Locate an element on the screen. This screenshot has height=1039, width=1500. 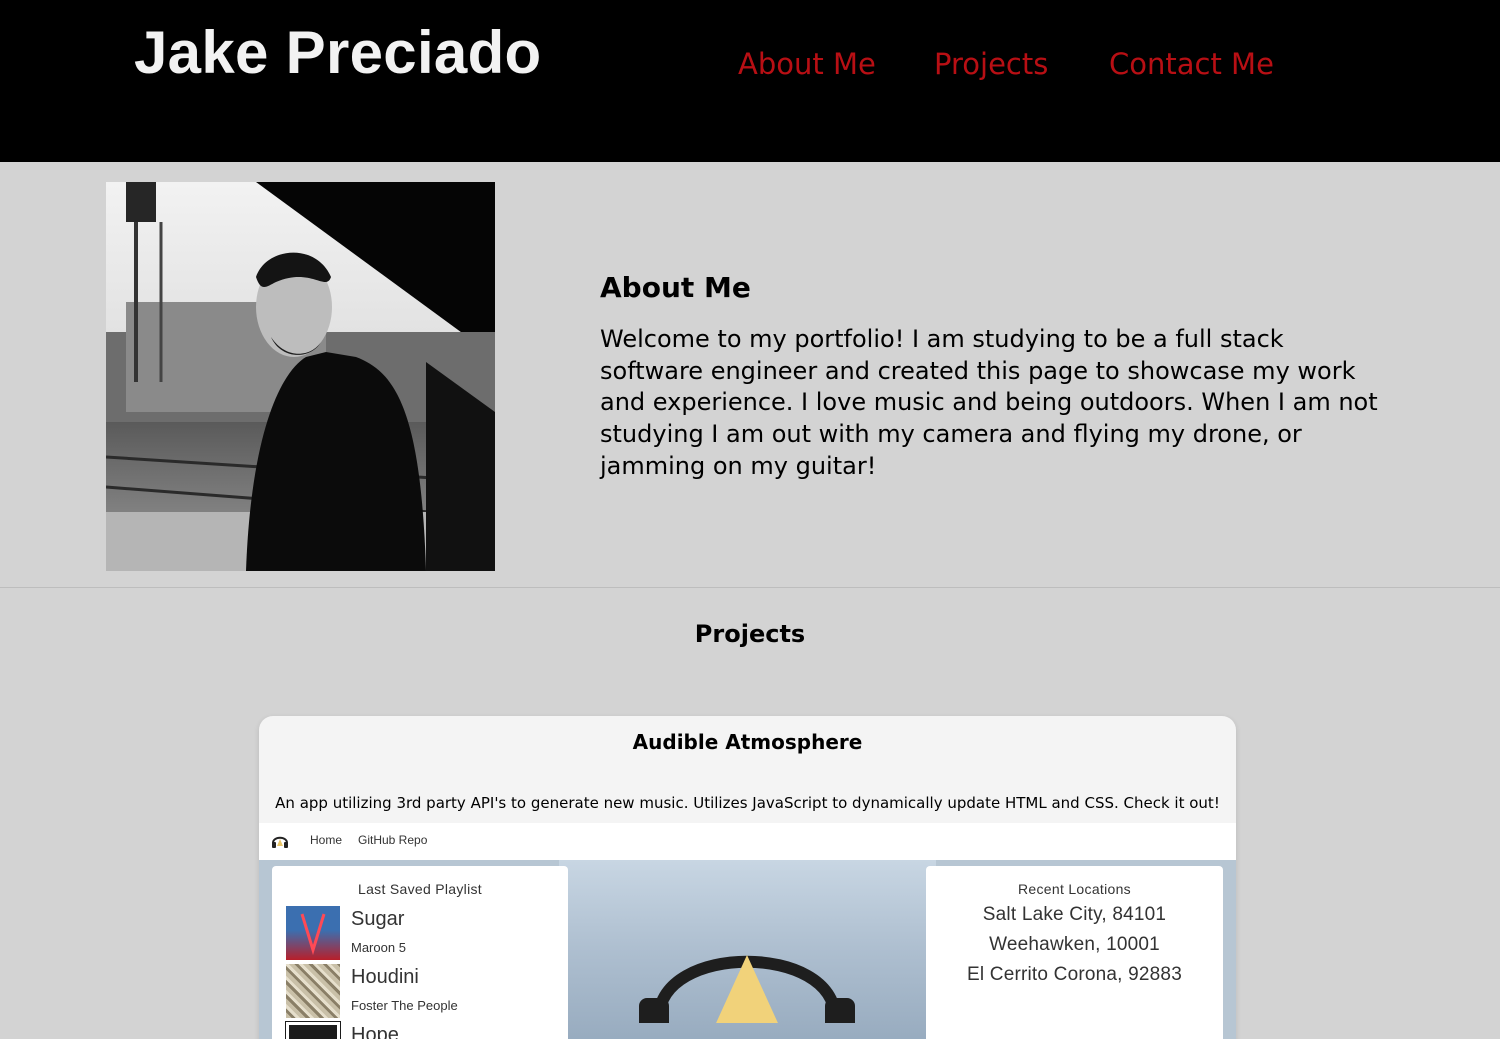
nav-link-about-me: About Me is located at coordinates (807, 64).